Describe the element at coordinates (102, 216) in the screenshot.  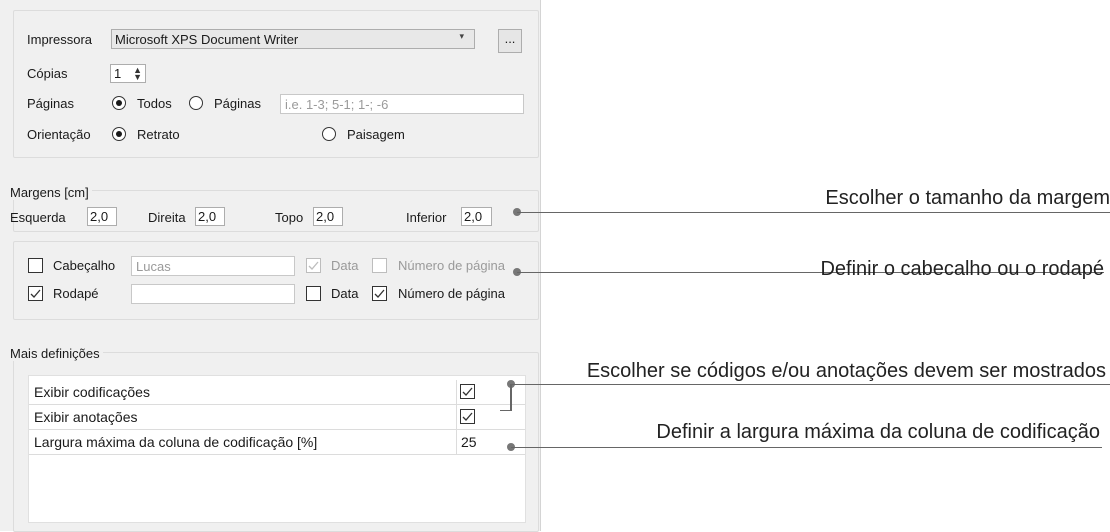
I see `margin-left-input: 2,0` at that location.